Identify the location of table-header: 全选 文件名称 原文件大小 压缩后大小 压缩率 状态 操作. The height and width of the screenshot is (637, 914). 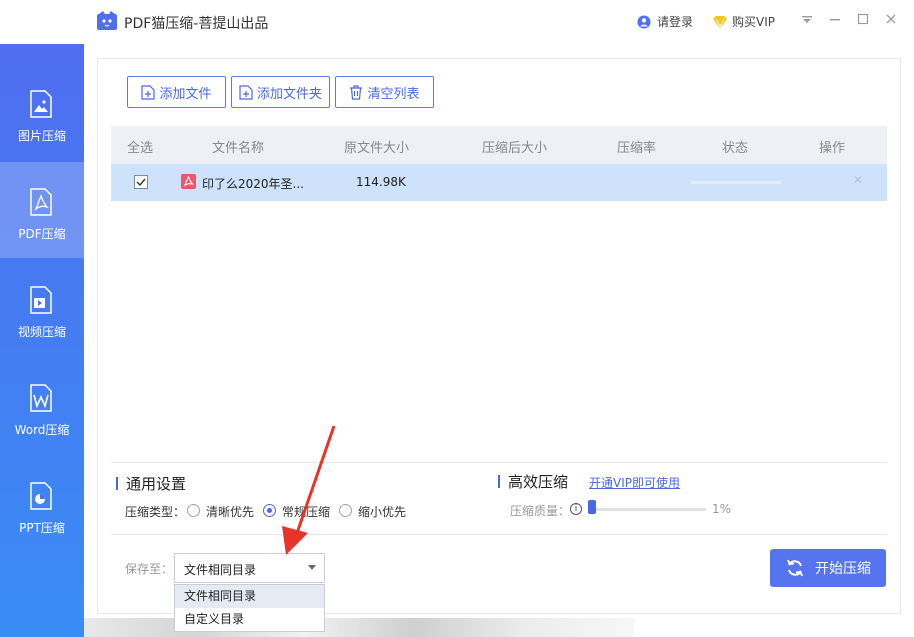
(499, 145).